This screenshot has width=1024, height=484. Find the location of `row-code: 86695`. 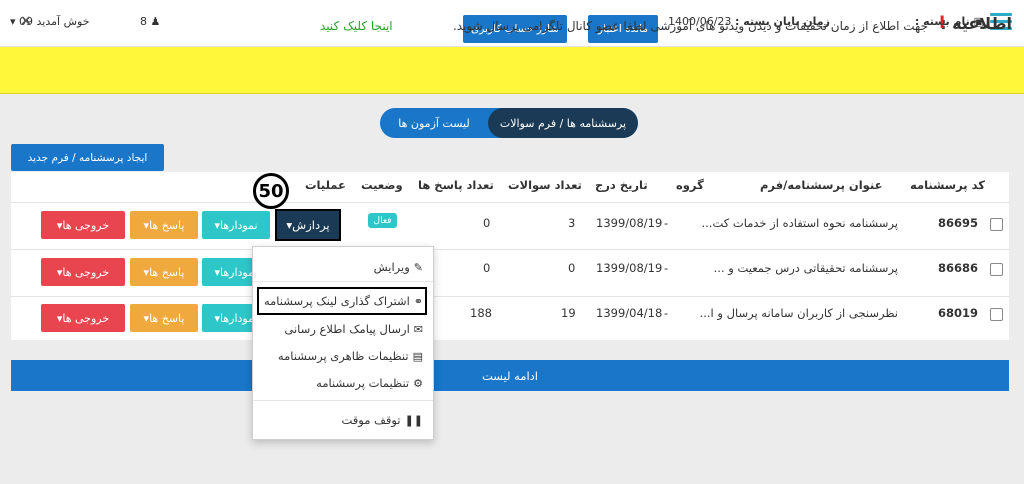

row-code: 86695 is located at coordinates (958, 223).